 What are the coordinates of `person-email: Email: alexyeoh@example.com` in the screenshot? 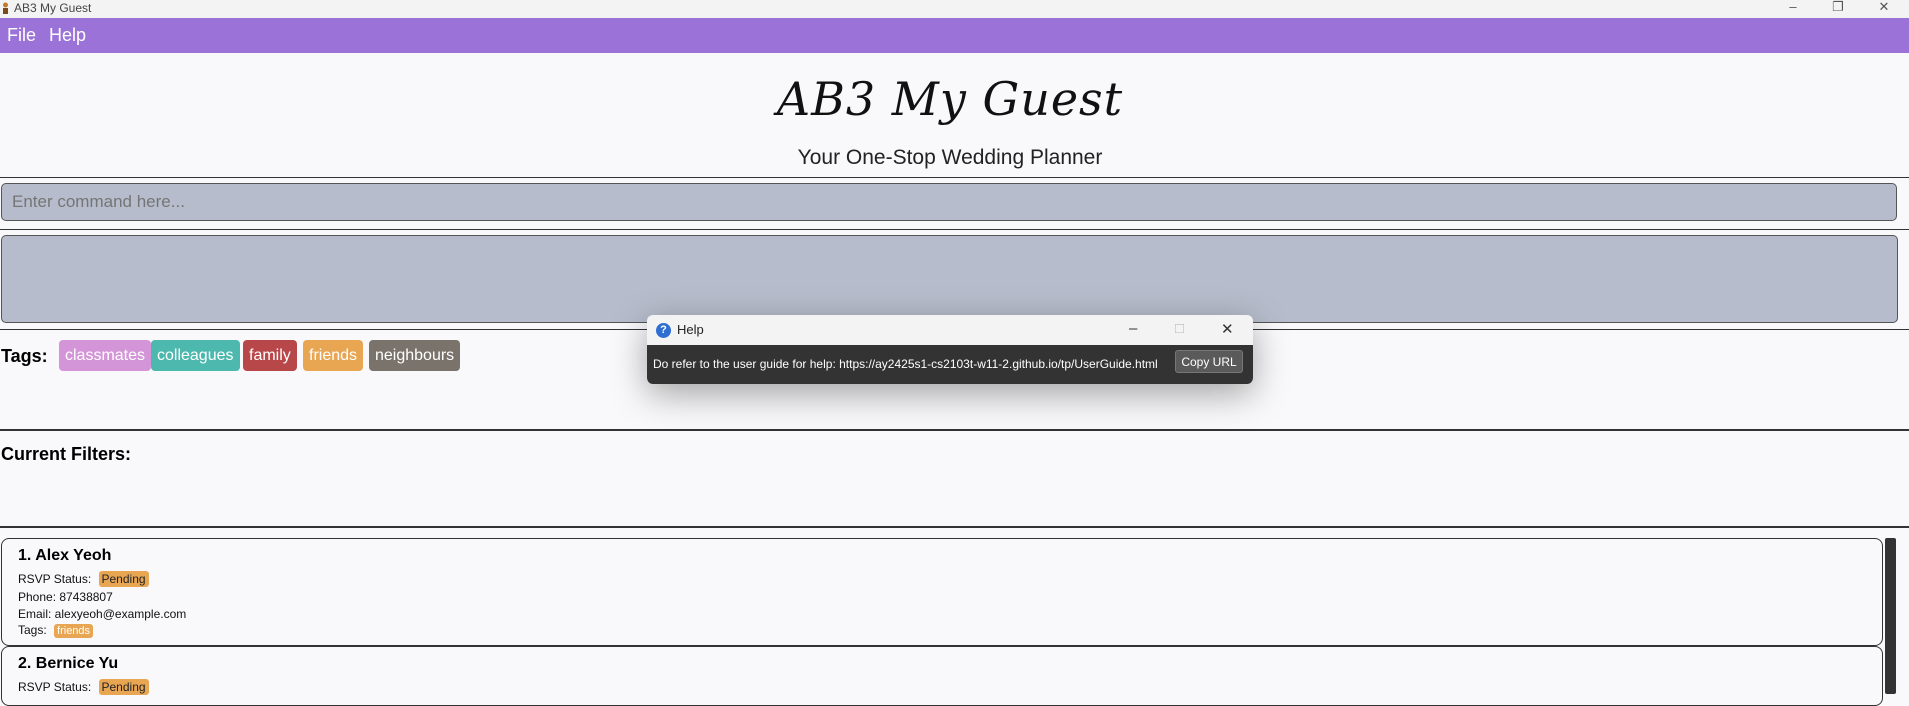 It's located at (102, 614).